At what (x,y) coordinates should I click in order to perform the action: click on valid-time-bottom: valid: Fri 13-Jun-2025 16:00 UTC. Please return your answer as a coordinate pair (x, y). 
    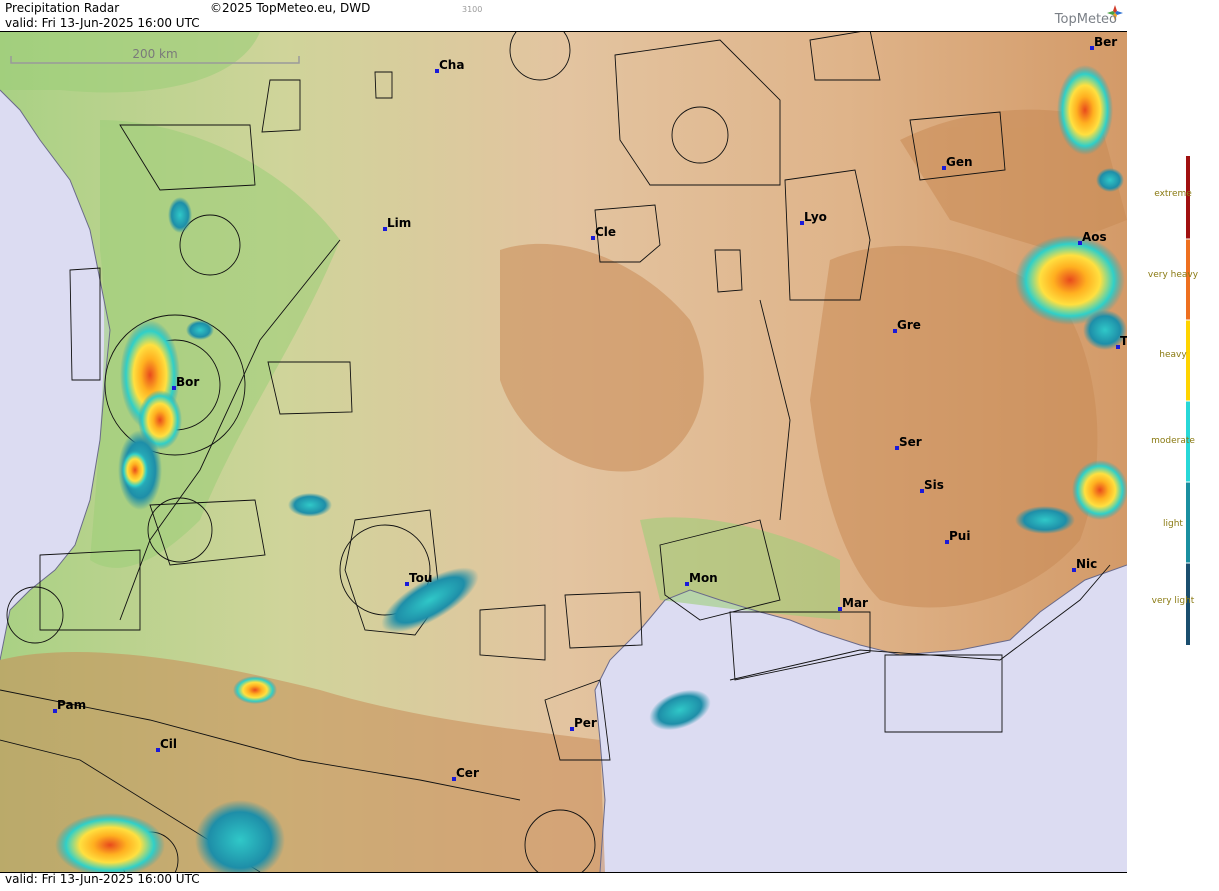
    Looking at the image, I should click on (102, 879).